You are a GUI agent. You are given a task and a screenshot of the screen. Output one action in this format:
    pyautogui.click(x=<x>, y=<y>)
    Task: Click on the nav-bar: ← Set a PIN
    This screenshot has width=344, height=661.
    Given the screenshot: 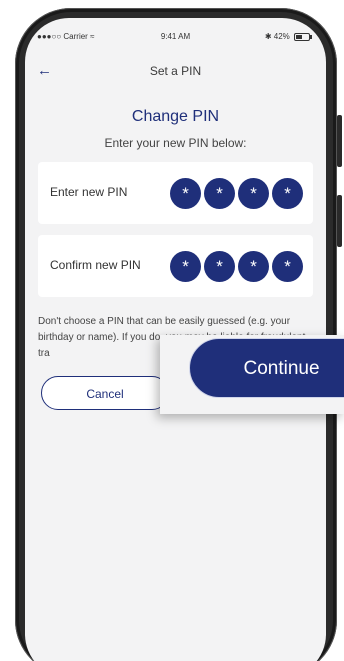 What is the action you would take?
    pyautogui.click(x=175, y=74)
    